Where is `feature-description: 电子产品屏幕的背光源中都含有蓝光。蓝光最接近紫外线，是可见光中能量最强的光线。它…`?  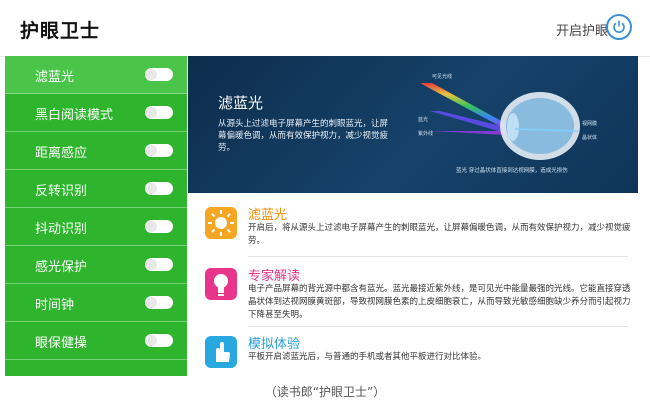 feature-description: 电子产品屏幕的背光源中都含有蓝光。蓝光最接近紫外线，是可见光中能量最强的光线。它… is located at coordinates (439, 302).